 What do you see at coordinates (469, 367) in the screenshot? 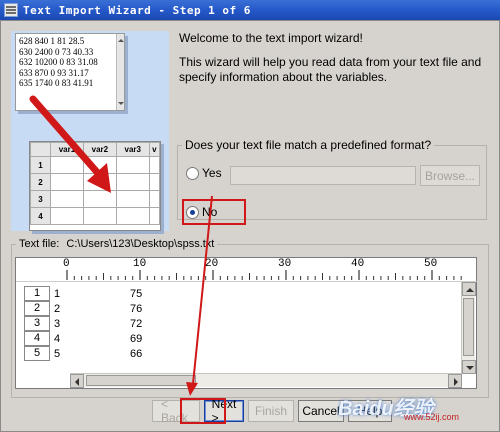
I see `scroll-down-icon` at bounding box center [469, 367].